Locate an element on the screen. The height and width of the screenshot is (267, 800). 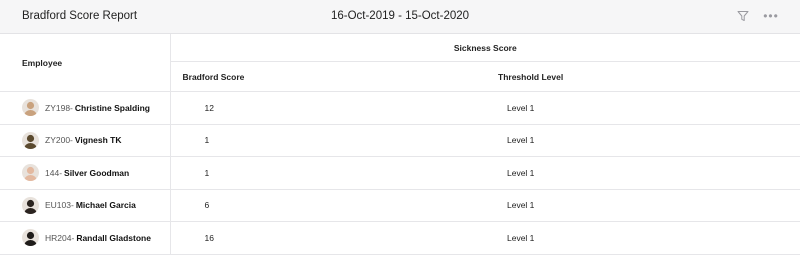
bradford-score-cell: 16 is located at coordinates (330, 238).